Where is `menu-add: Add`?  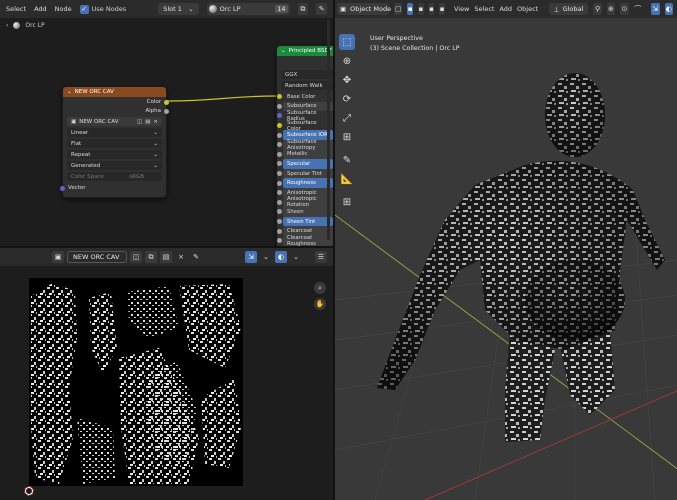 menu-add: Add is located at coordinates (505, 9).